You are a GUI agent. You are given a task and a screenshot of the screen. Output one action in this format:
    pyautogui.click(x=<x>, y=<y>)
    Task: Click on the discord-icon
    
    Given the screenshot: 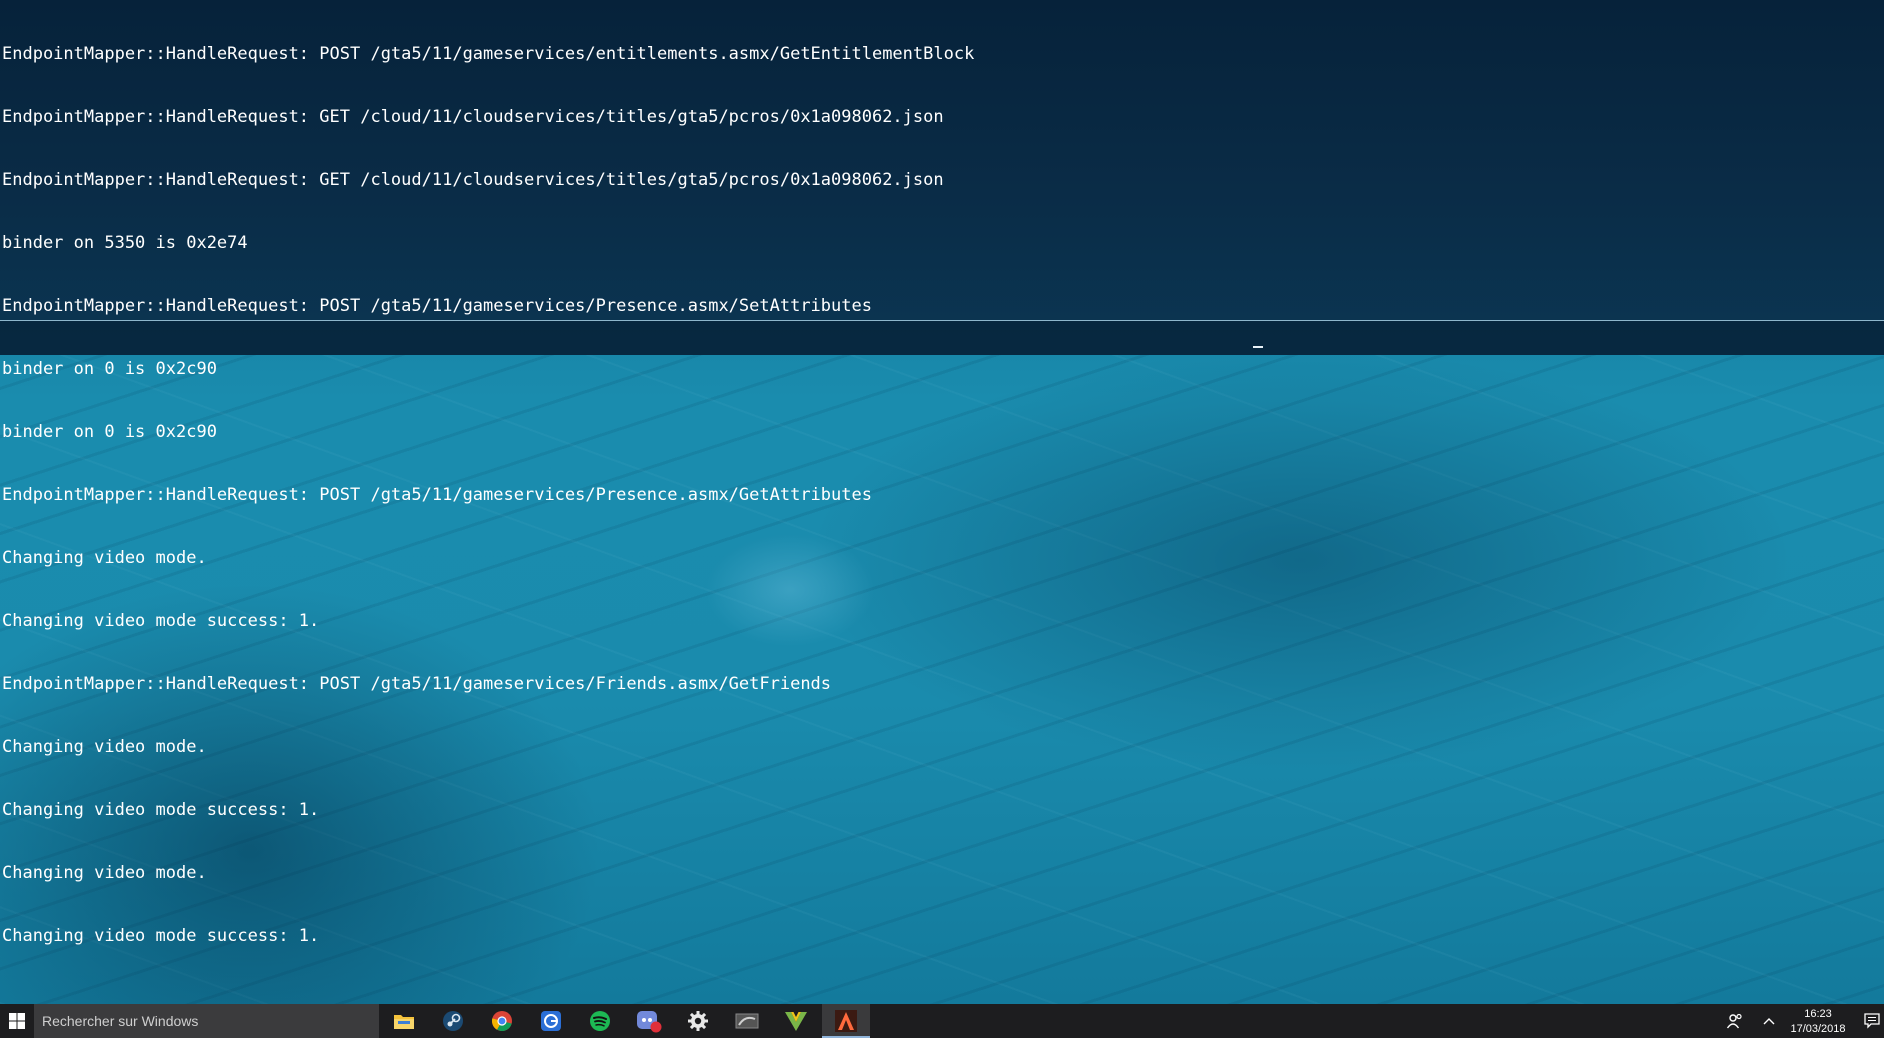 What is the action you would take?
    pyautogui.click(x=649, y=1022)
    